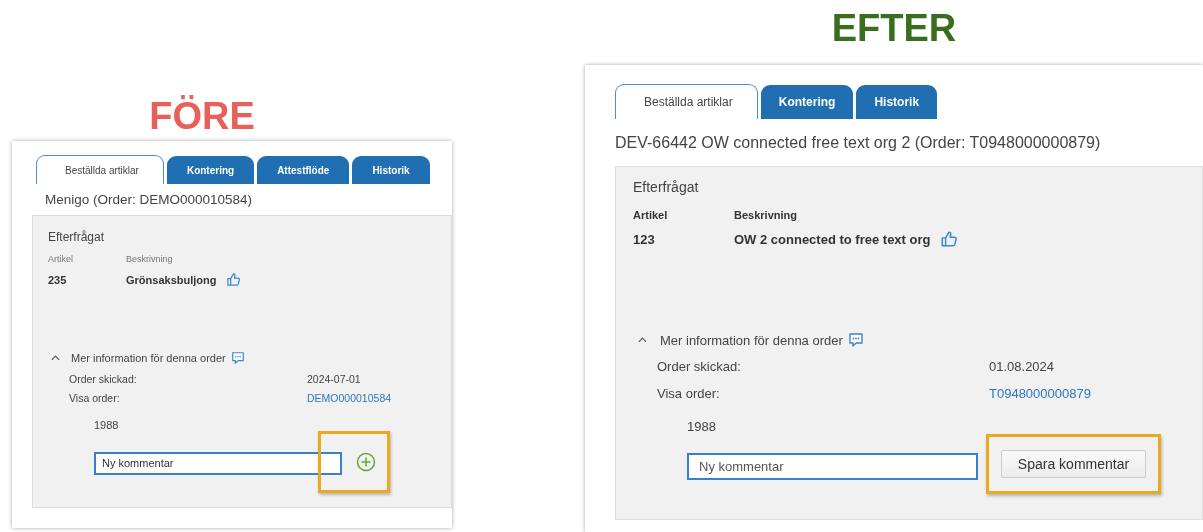  I want to click on order-link: DEMO000010584, so click(371, 398).